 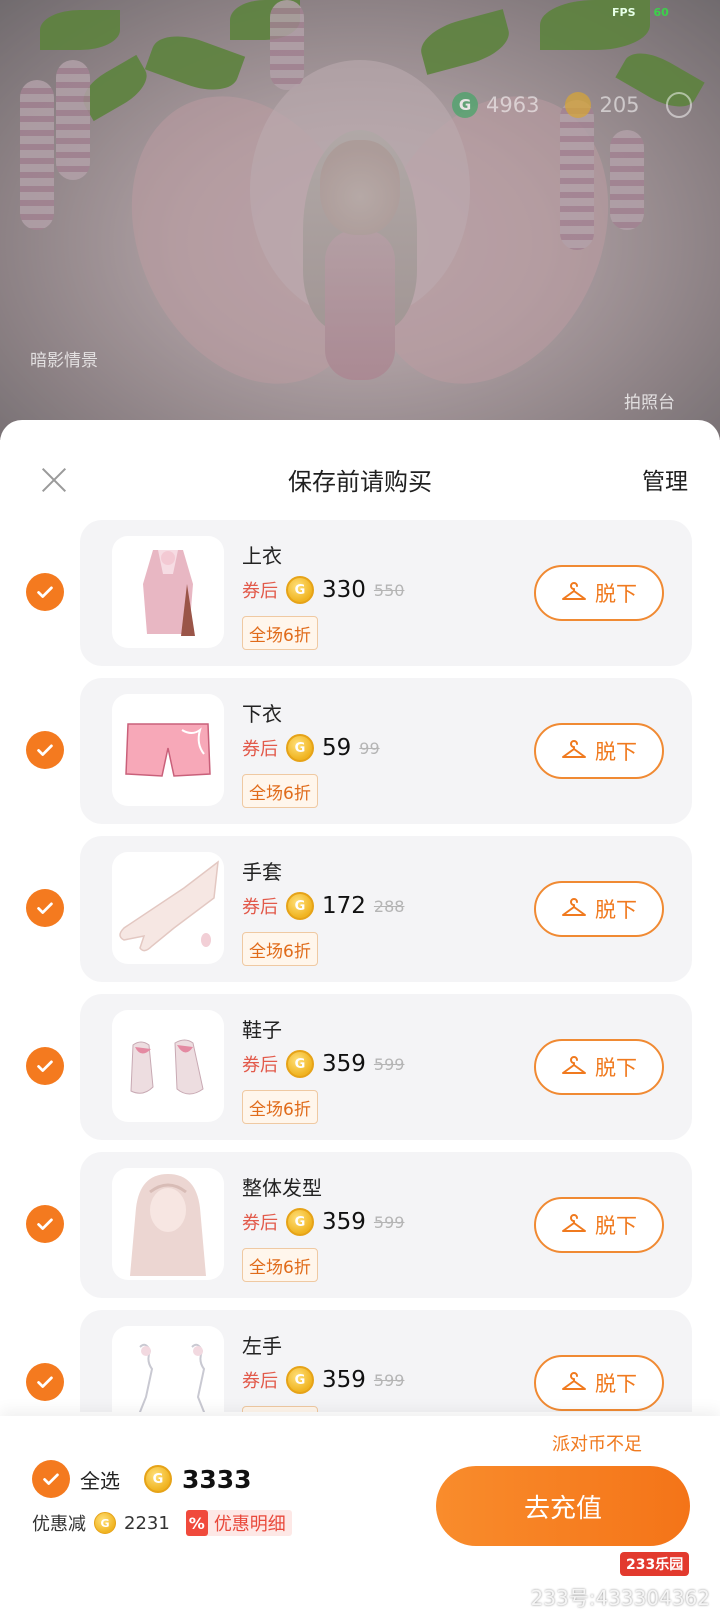 What do you see at coordinates (678, 105) in the screenshot?
I see `add-currency-icon` at bounding box center [678, 105].